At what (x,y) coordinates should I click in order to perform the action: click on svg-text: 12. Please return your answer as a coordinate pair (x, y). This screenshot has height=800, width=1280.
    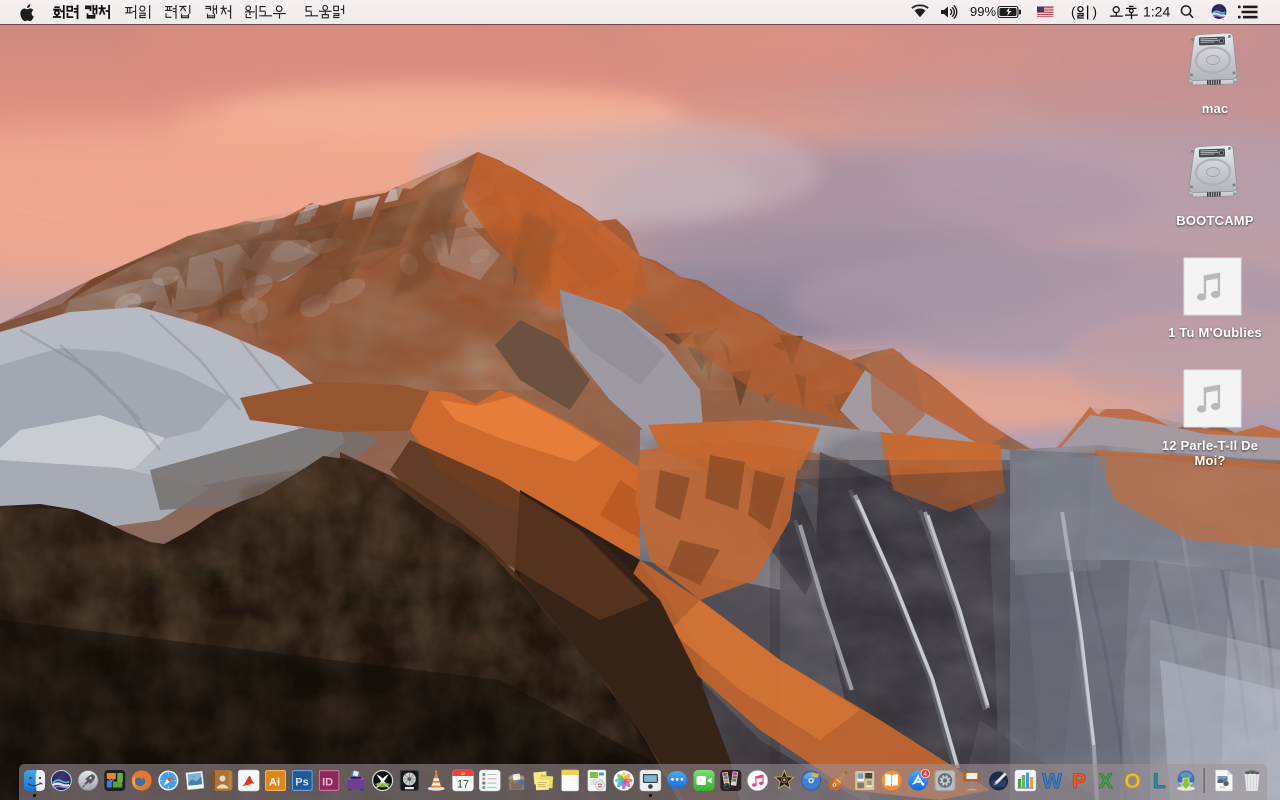
    Looking at the image, I should click on (463, 774).